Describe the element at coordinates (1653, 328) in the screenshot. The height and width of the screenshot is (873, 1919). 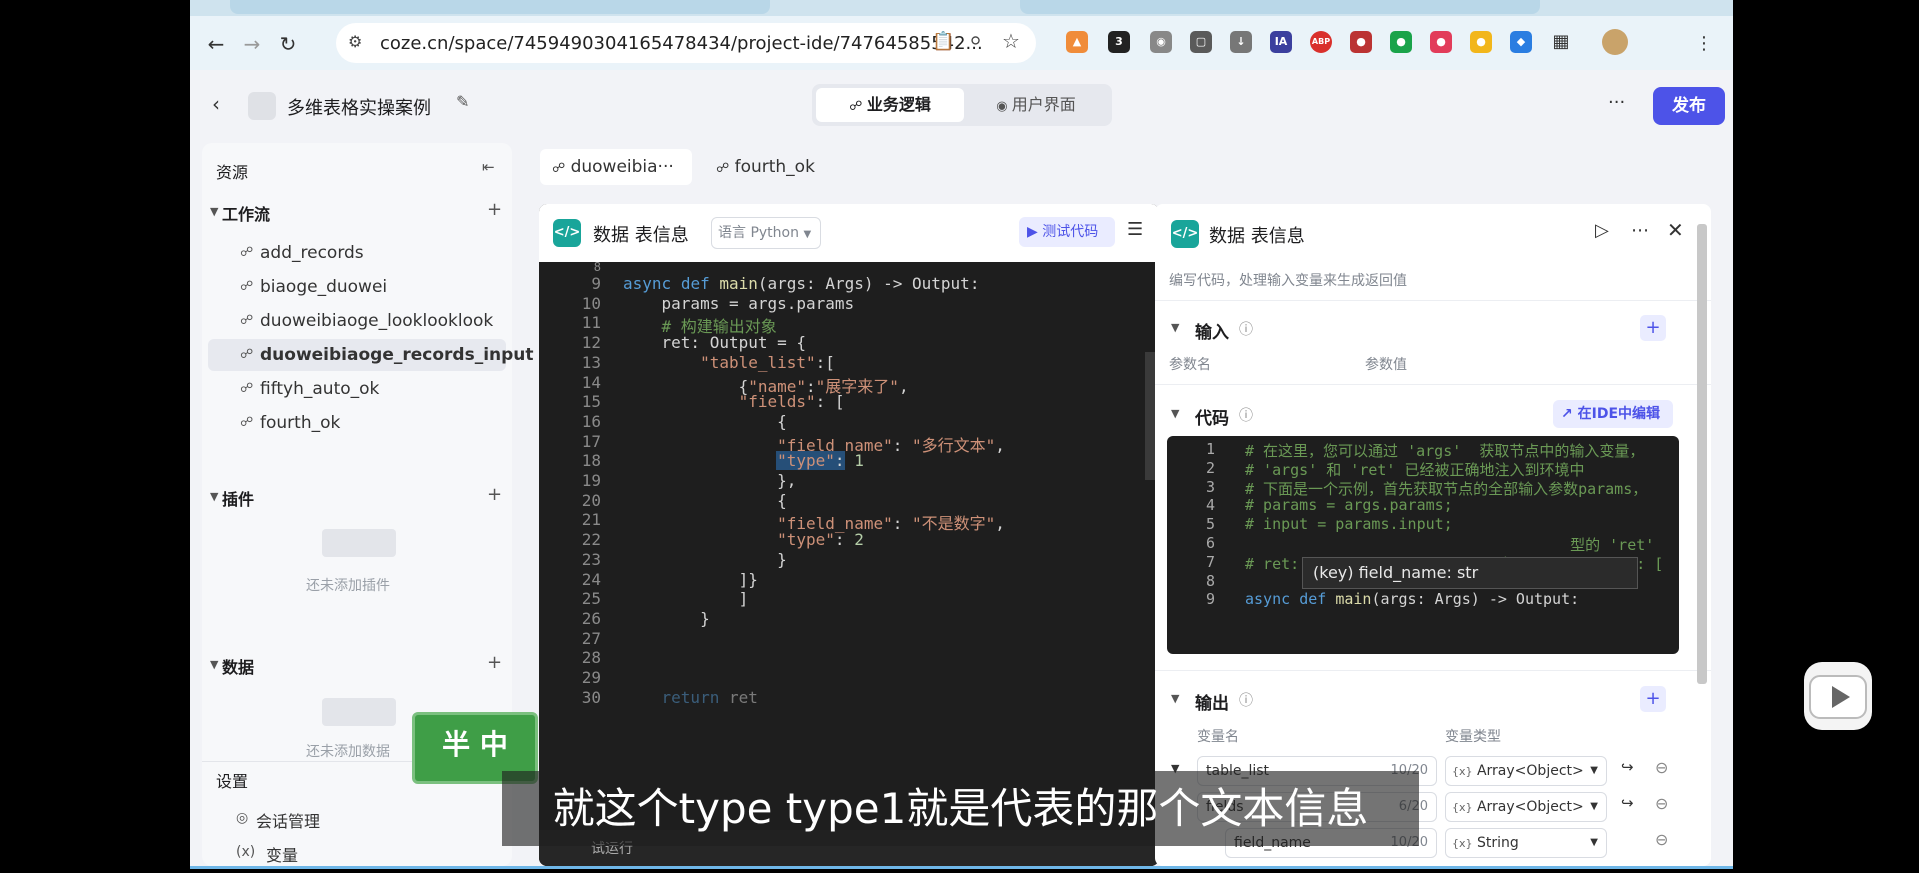
I see `add-input-button: +` at that location.